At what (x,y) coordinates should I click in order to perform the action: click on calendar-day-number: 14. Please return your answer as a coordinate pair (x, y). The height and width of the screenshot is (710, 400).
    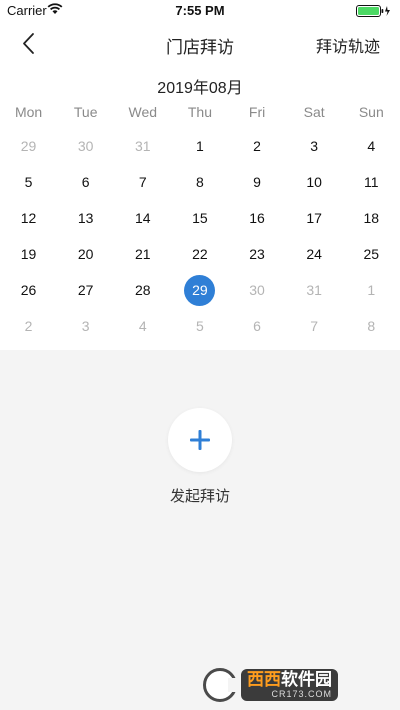
    Looking at the image, I should click on (143, 218).